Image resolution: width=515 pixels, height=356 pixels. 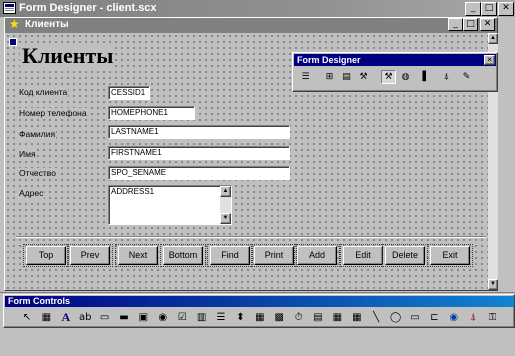 I want to click on form-controls-icon-row: ↖ ▦ Aab ▭ ▬ ▣ ◉ ☑ ▥ ☰ ⬍ ▦ ▩ ⏱ ▤ ▦ ▦ ╲ ◯ ▭ ⊏ ◉ ⍋ ⚿, so click(x=259, y=317).